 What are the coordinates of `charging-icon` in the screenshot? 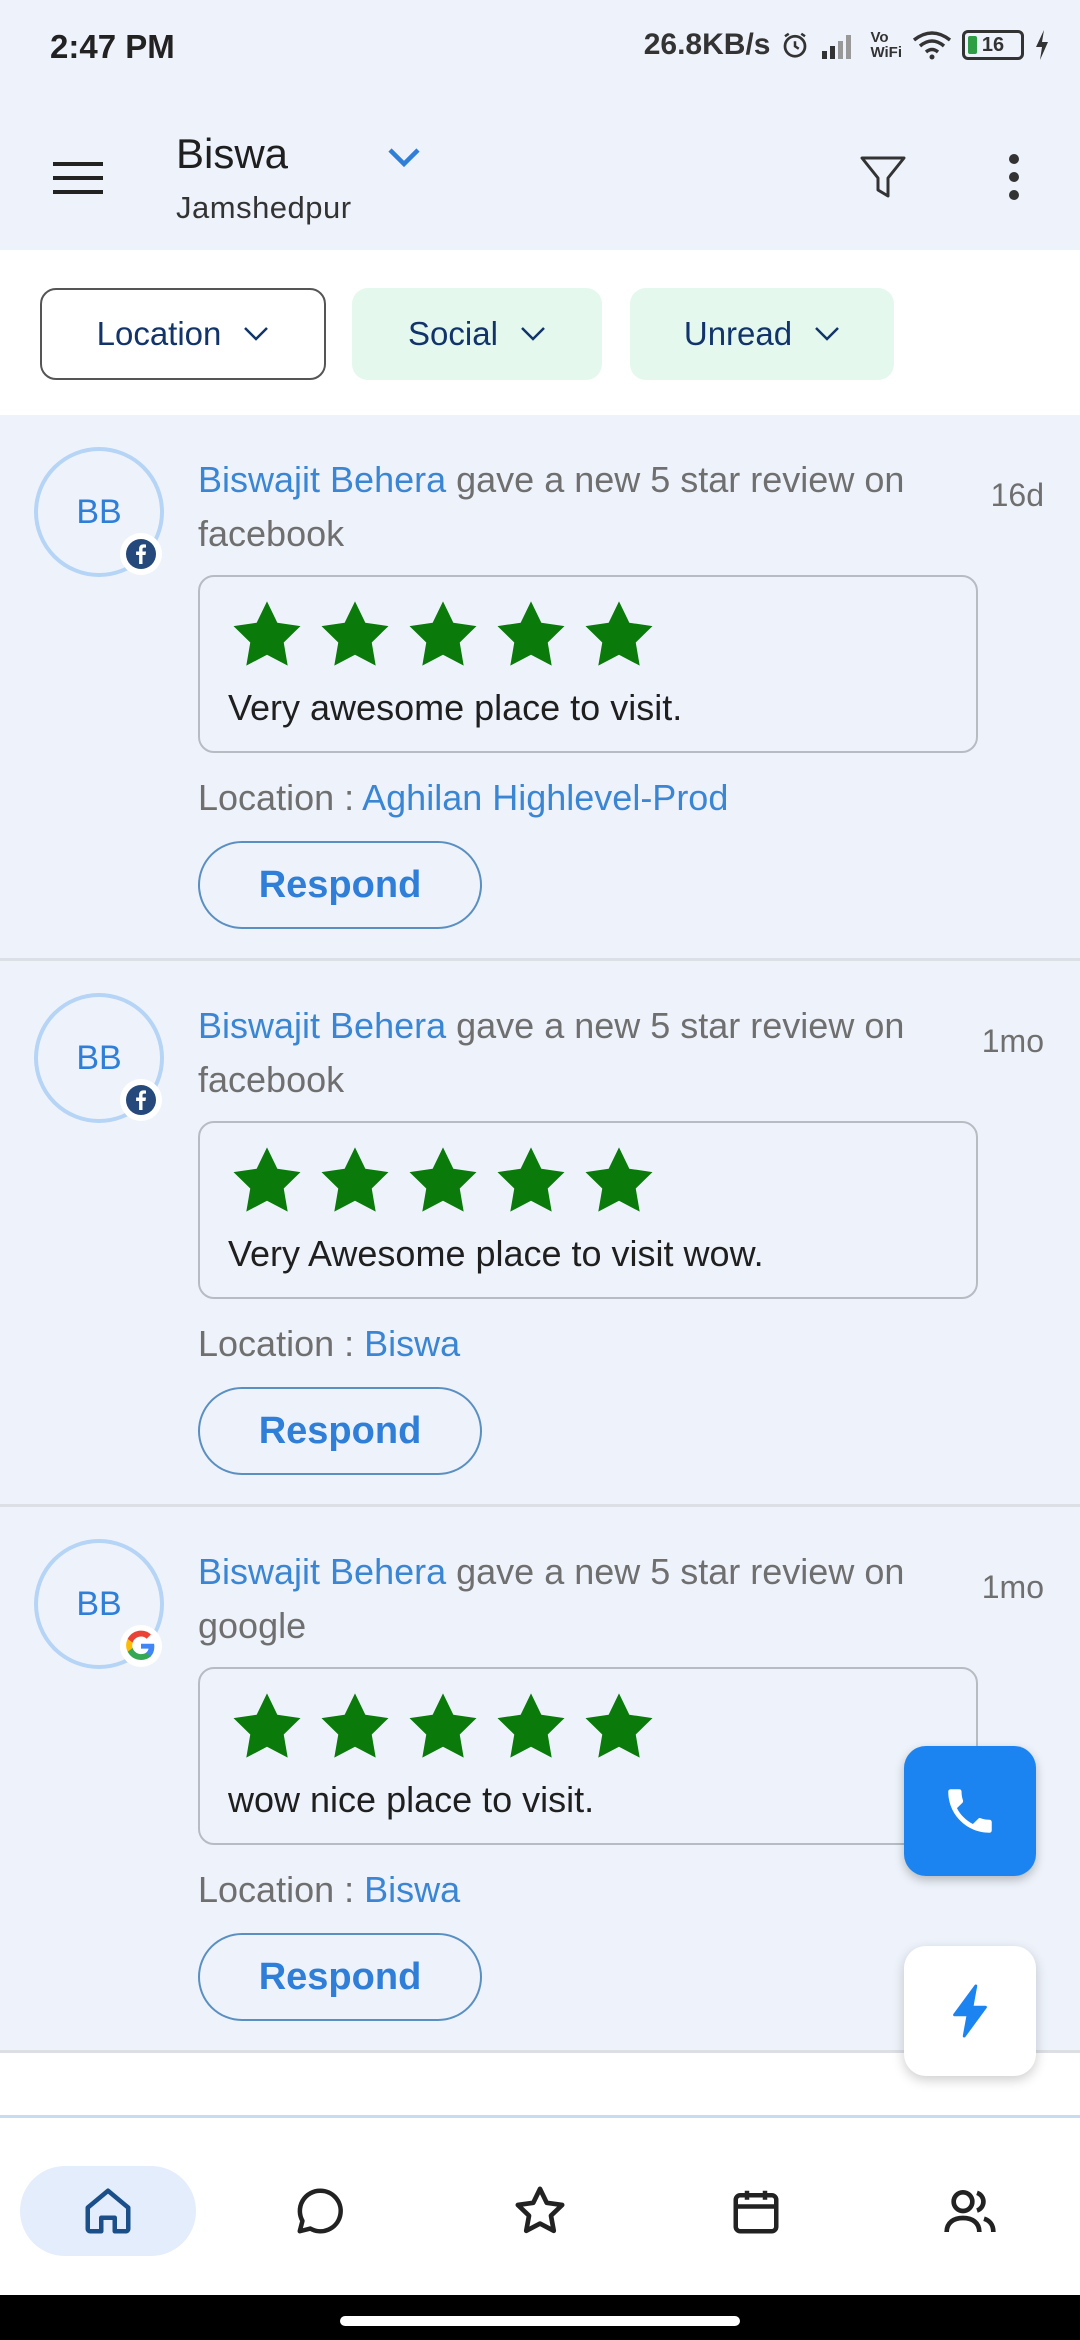 It's located at (1042, 45).